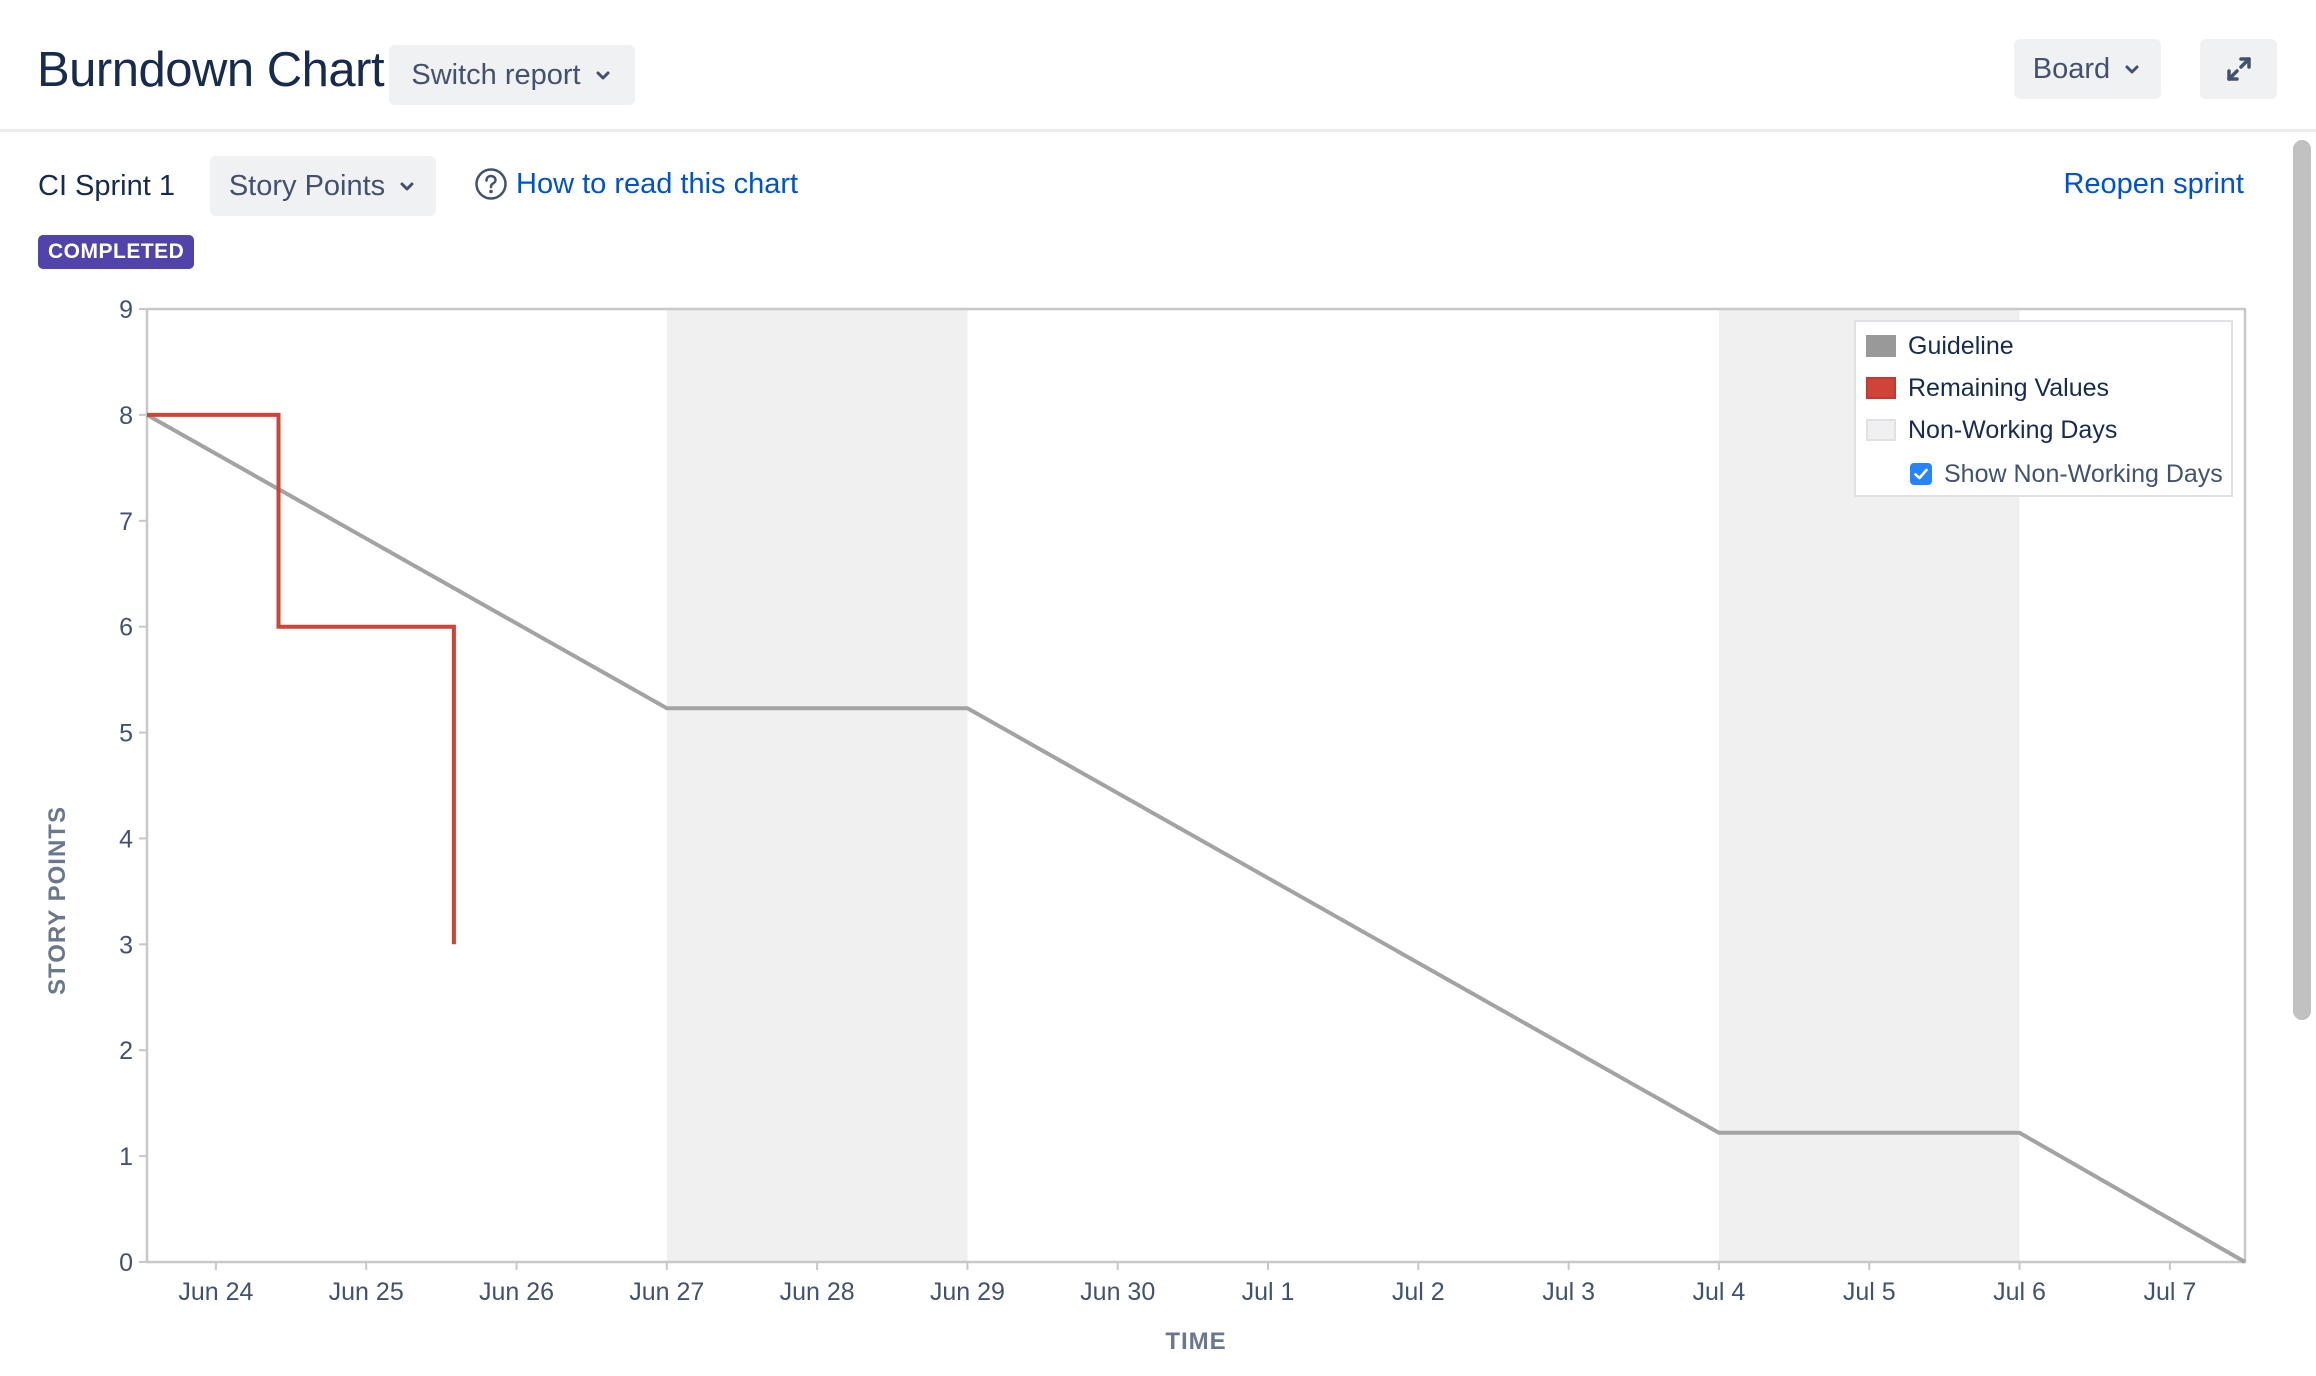 The width and height of the screenshot is (2316, 1376). I want to click on y-tick-label: 7, so click(126, 522).